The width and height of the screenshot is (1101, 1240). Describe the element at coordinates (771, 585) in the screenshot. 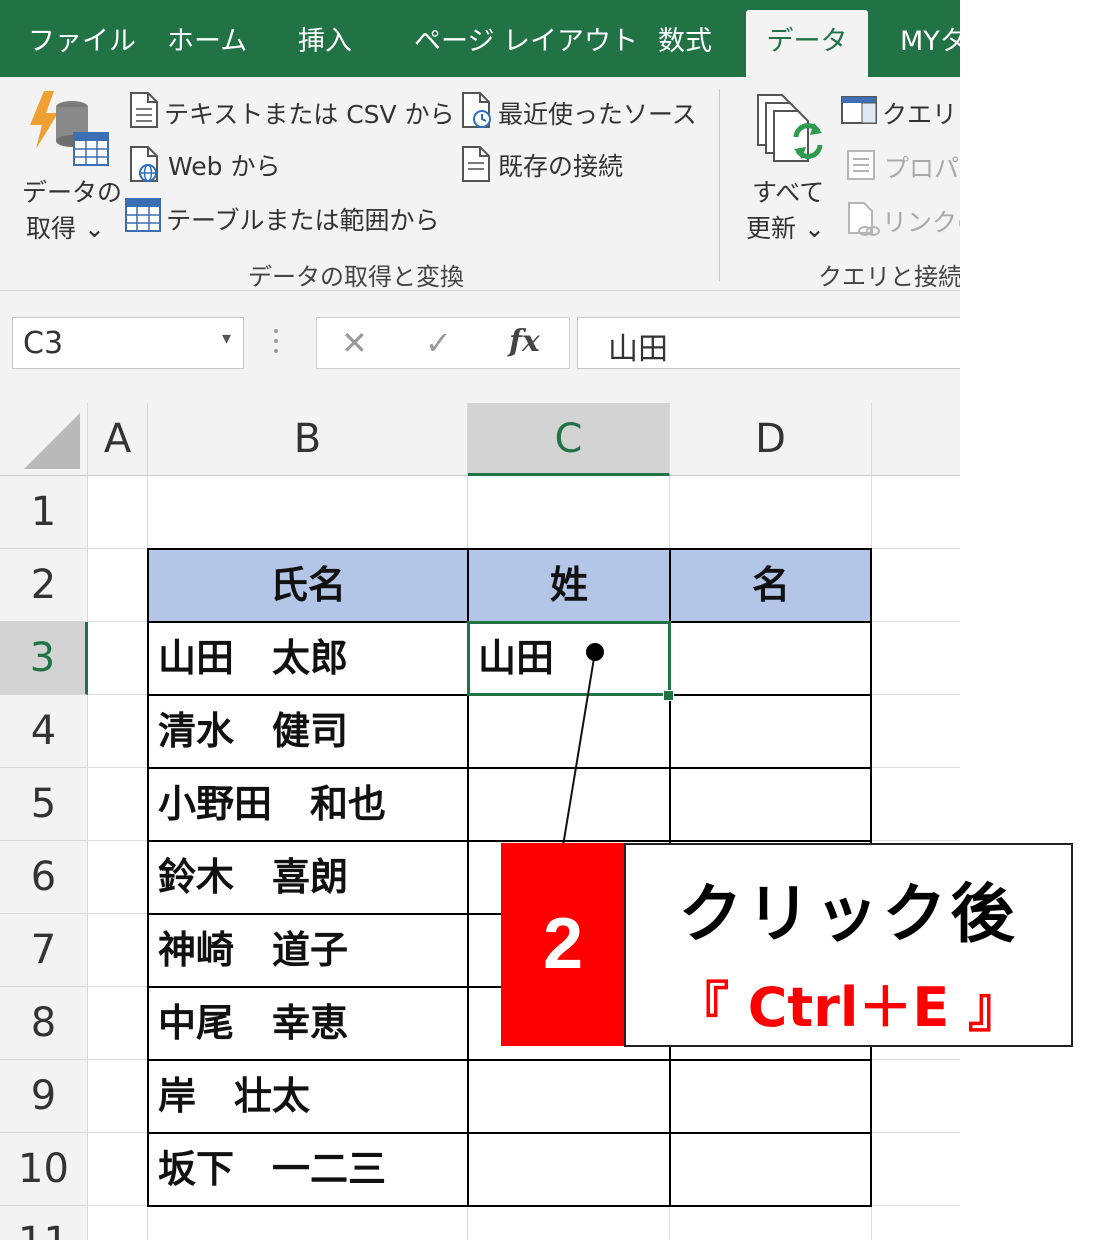

I see `cell-d2-first-name-header: 名` at that location.